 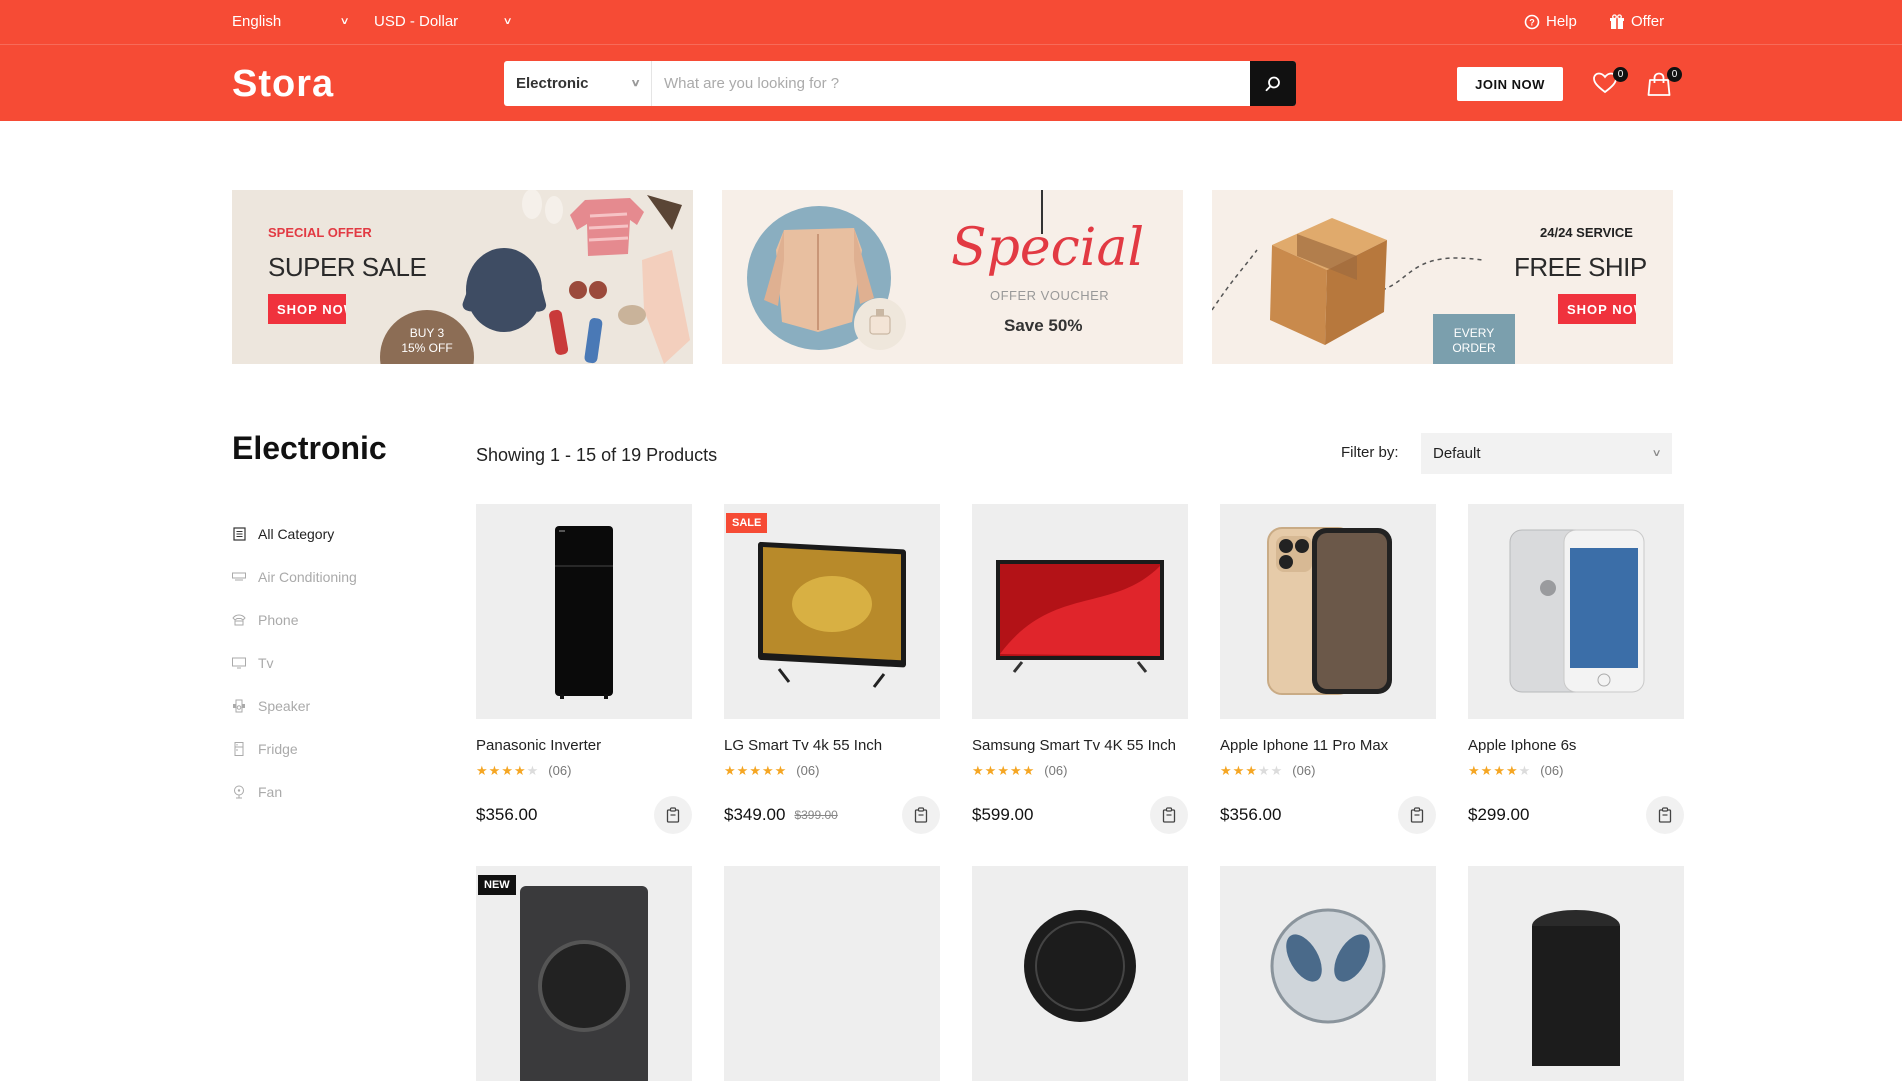 I want to click on product-image: SALE, so click(x=832, y=611).